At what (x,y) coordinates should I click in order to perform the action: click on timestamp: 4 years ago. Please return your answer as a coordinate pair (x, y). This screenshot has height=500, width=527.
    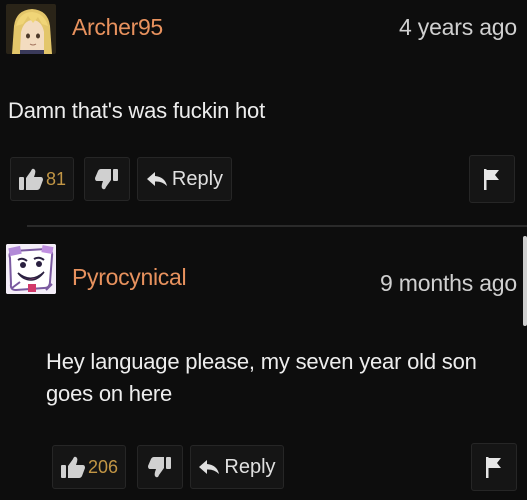
    Looking at the image, I should click on (458, 27).